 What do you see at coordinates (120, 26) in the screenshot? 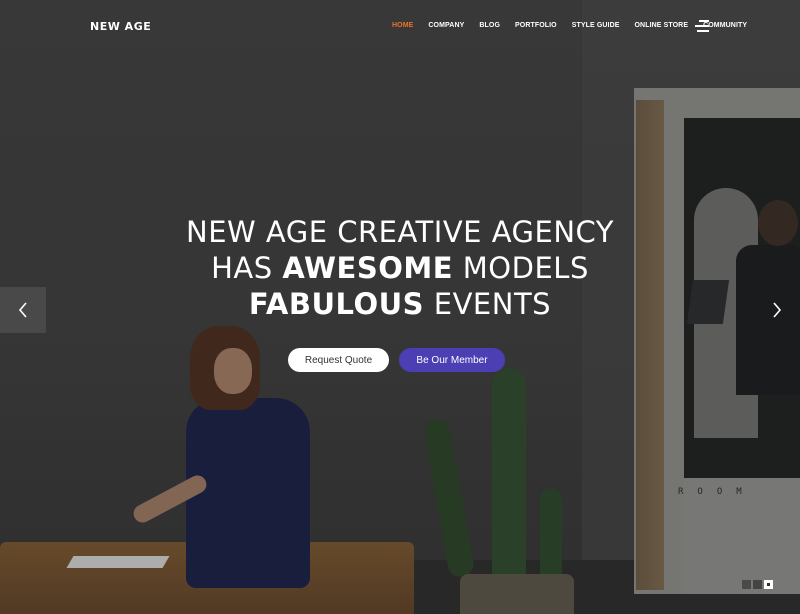
I see `site-logo: NEW AGE` at bounding box center [120, 26].